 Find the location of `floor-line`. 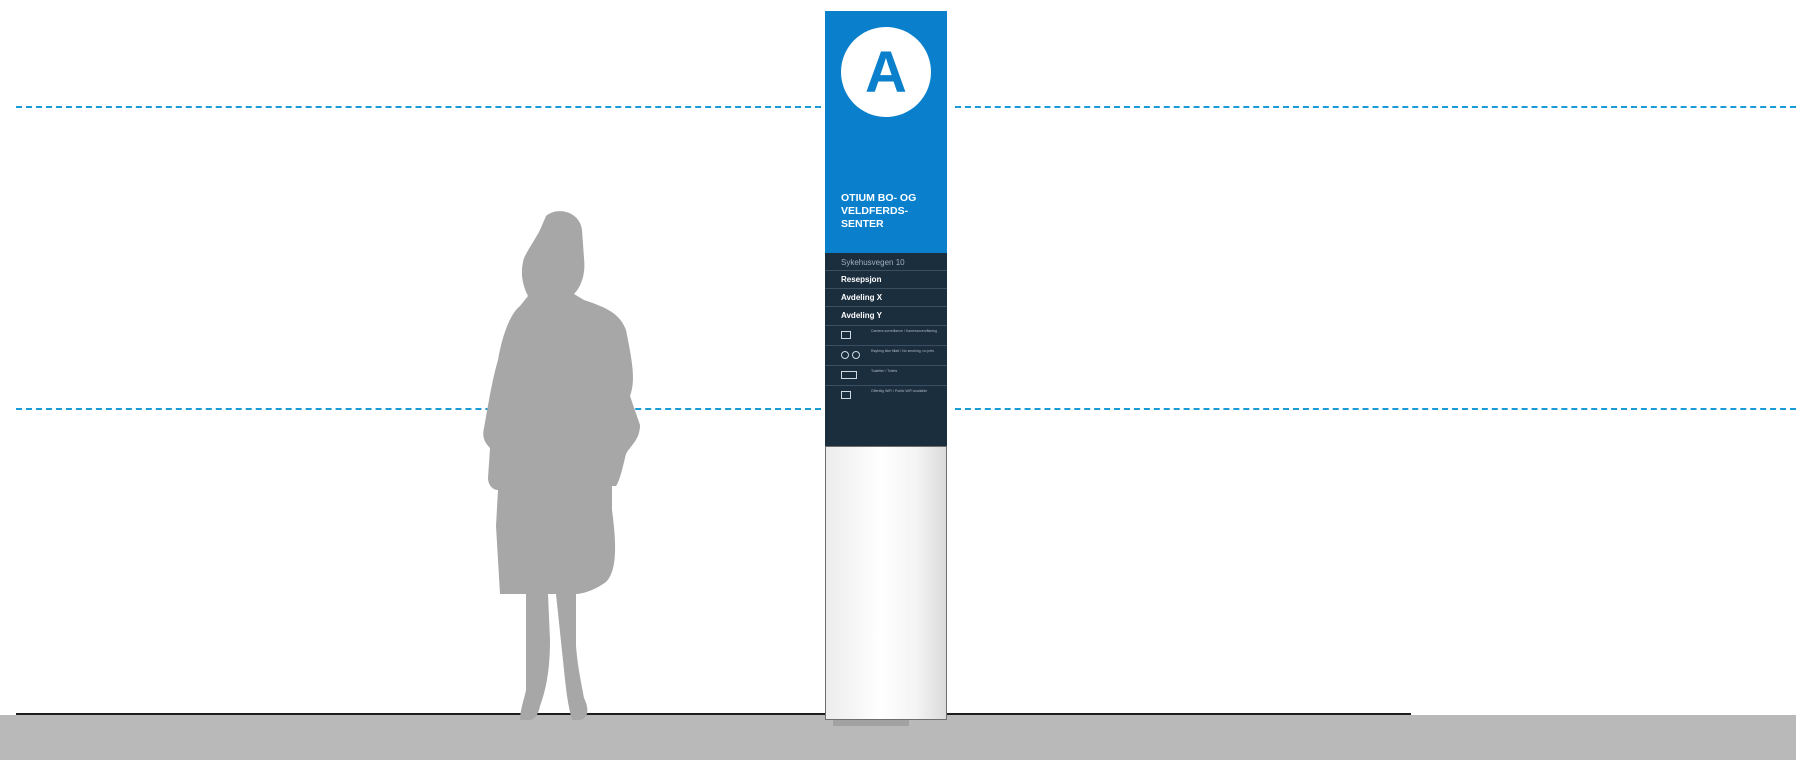

floor-line is located at coordinates (713, 714).